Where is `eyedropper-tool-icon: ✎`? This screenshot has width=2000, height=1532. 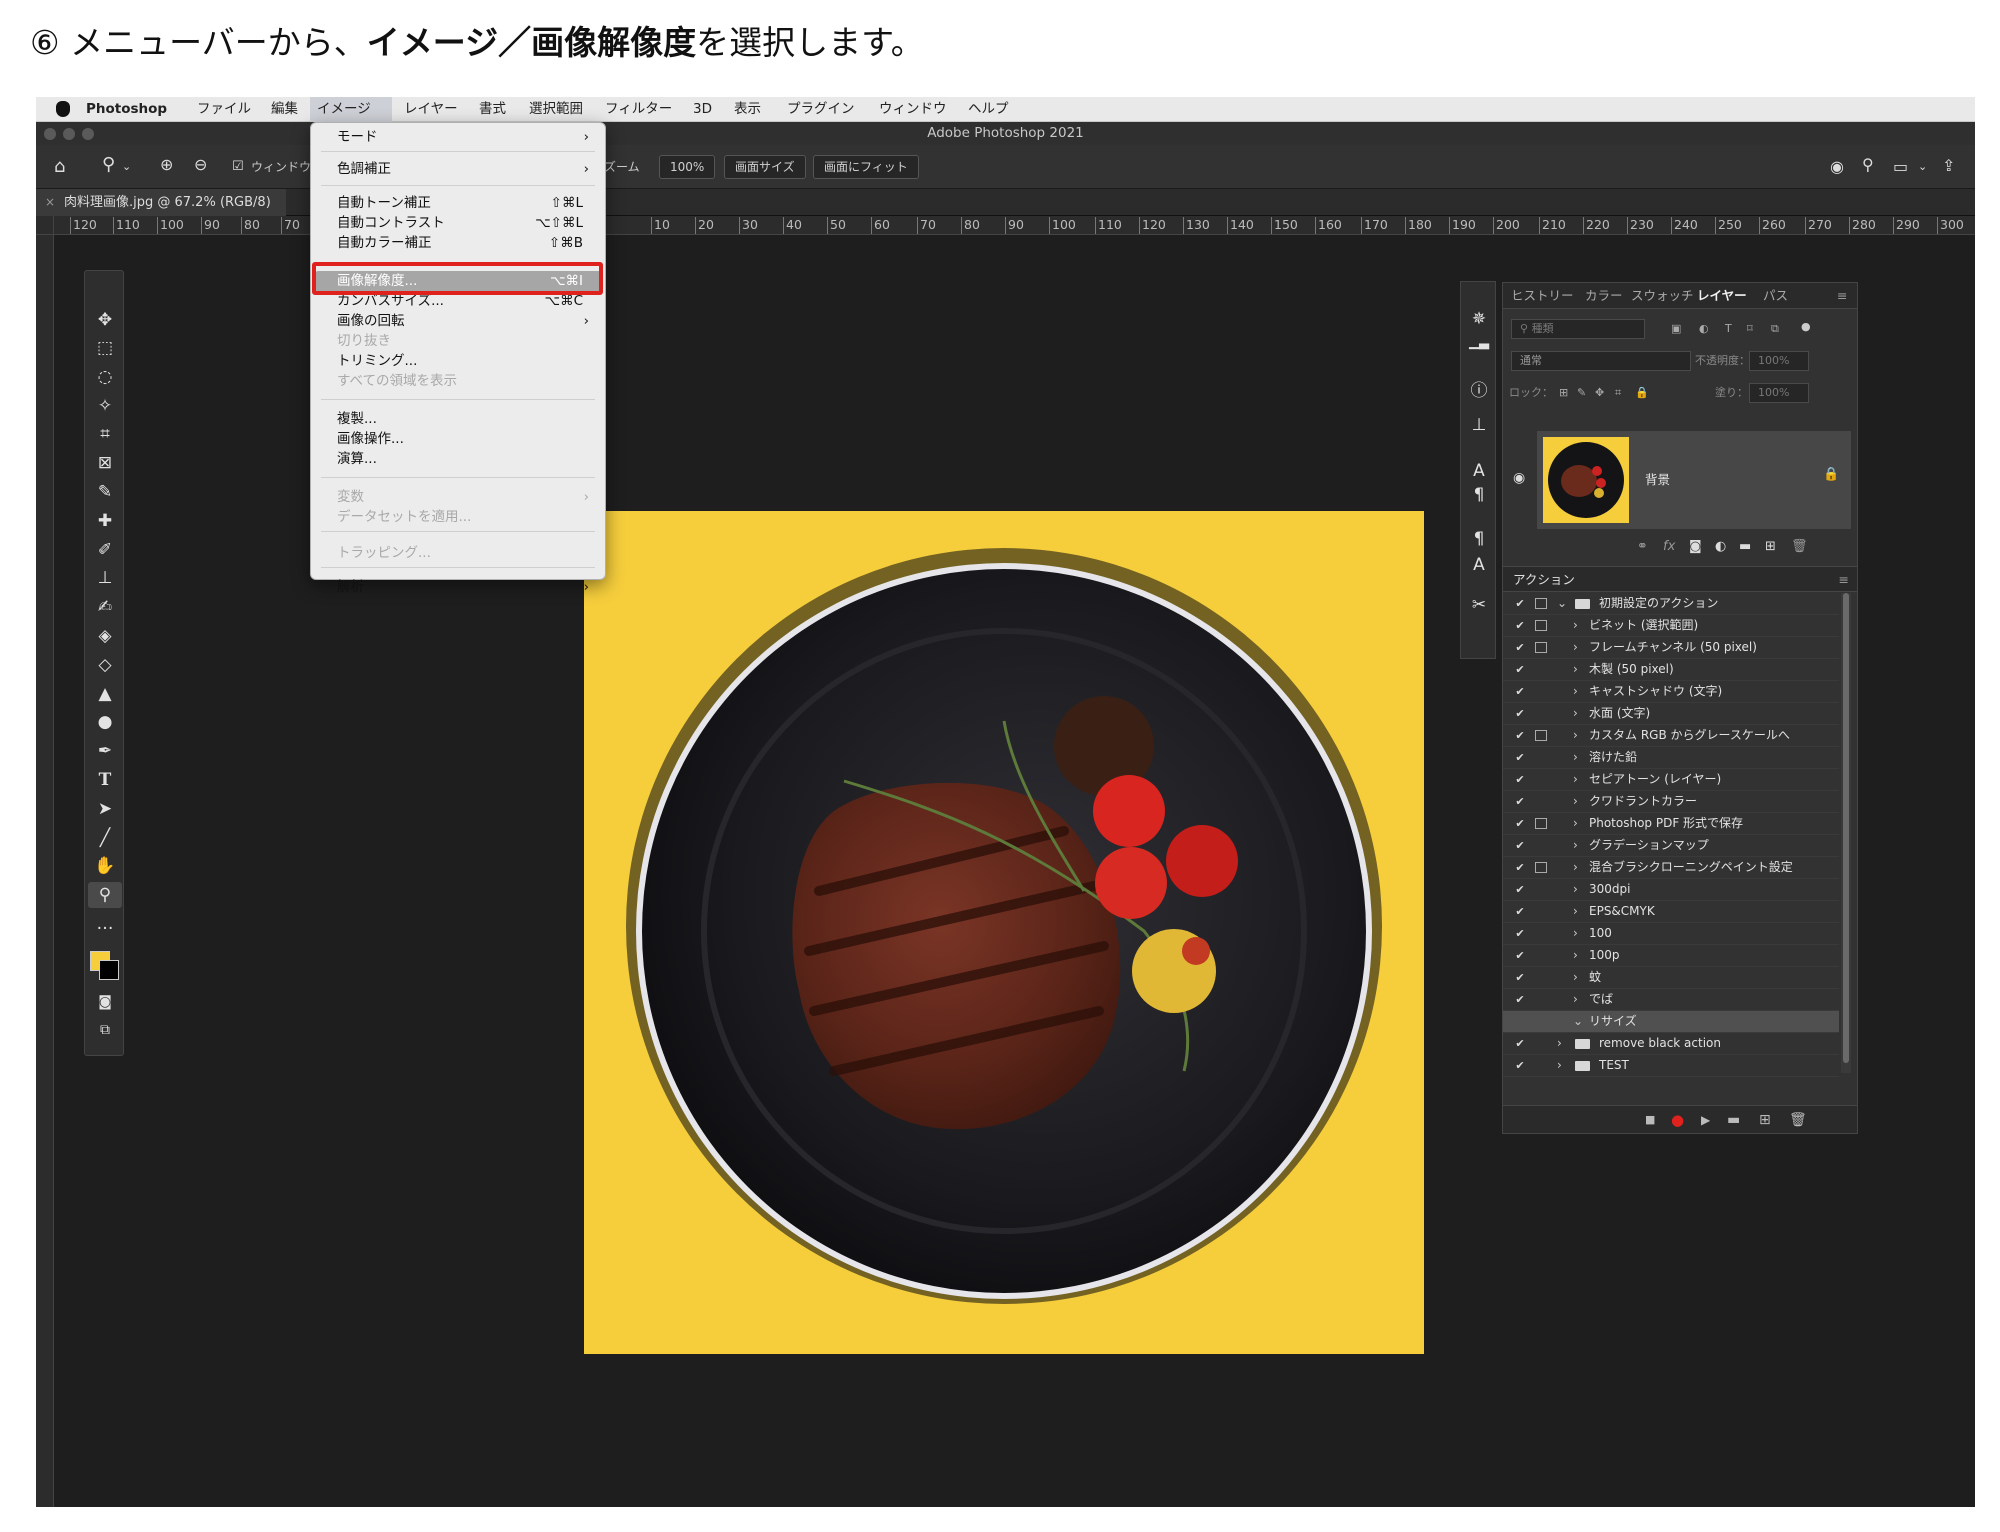
eyedropper-tool-icon: ✎ is located at coordinates (105, 492).